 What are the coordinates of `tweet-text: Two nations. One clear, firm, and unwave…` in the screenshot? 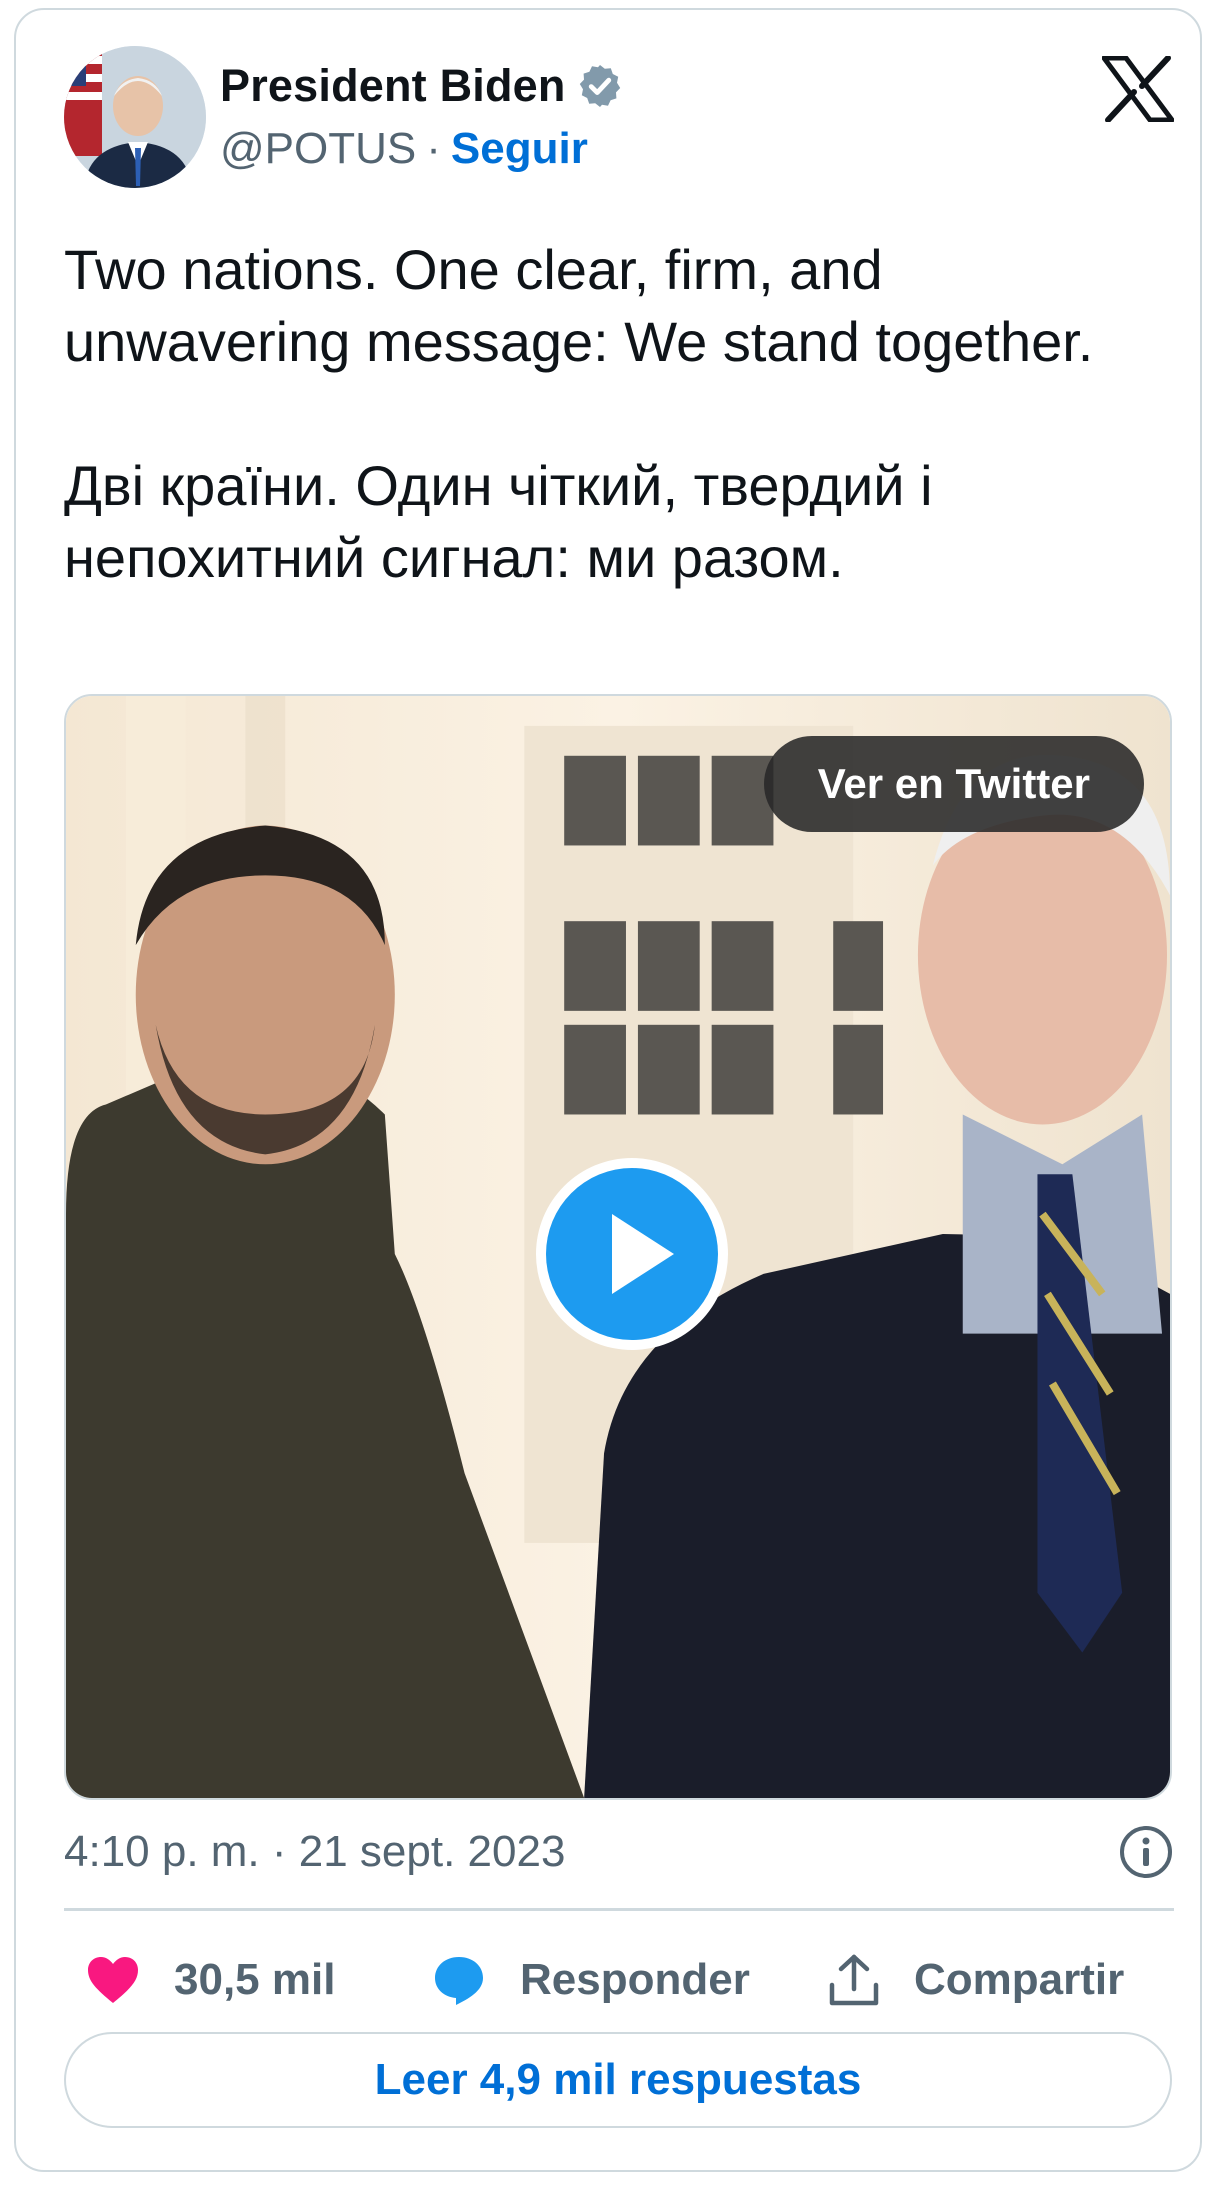 It's located at (579, 413).